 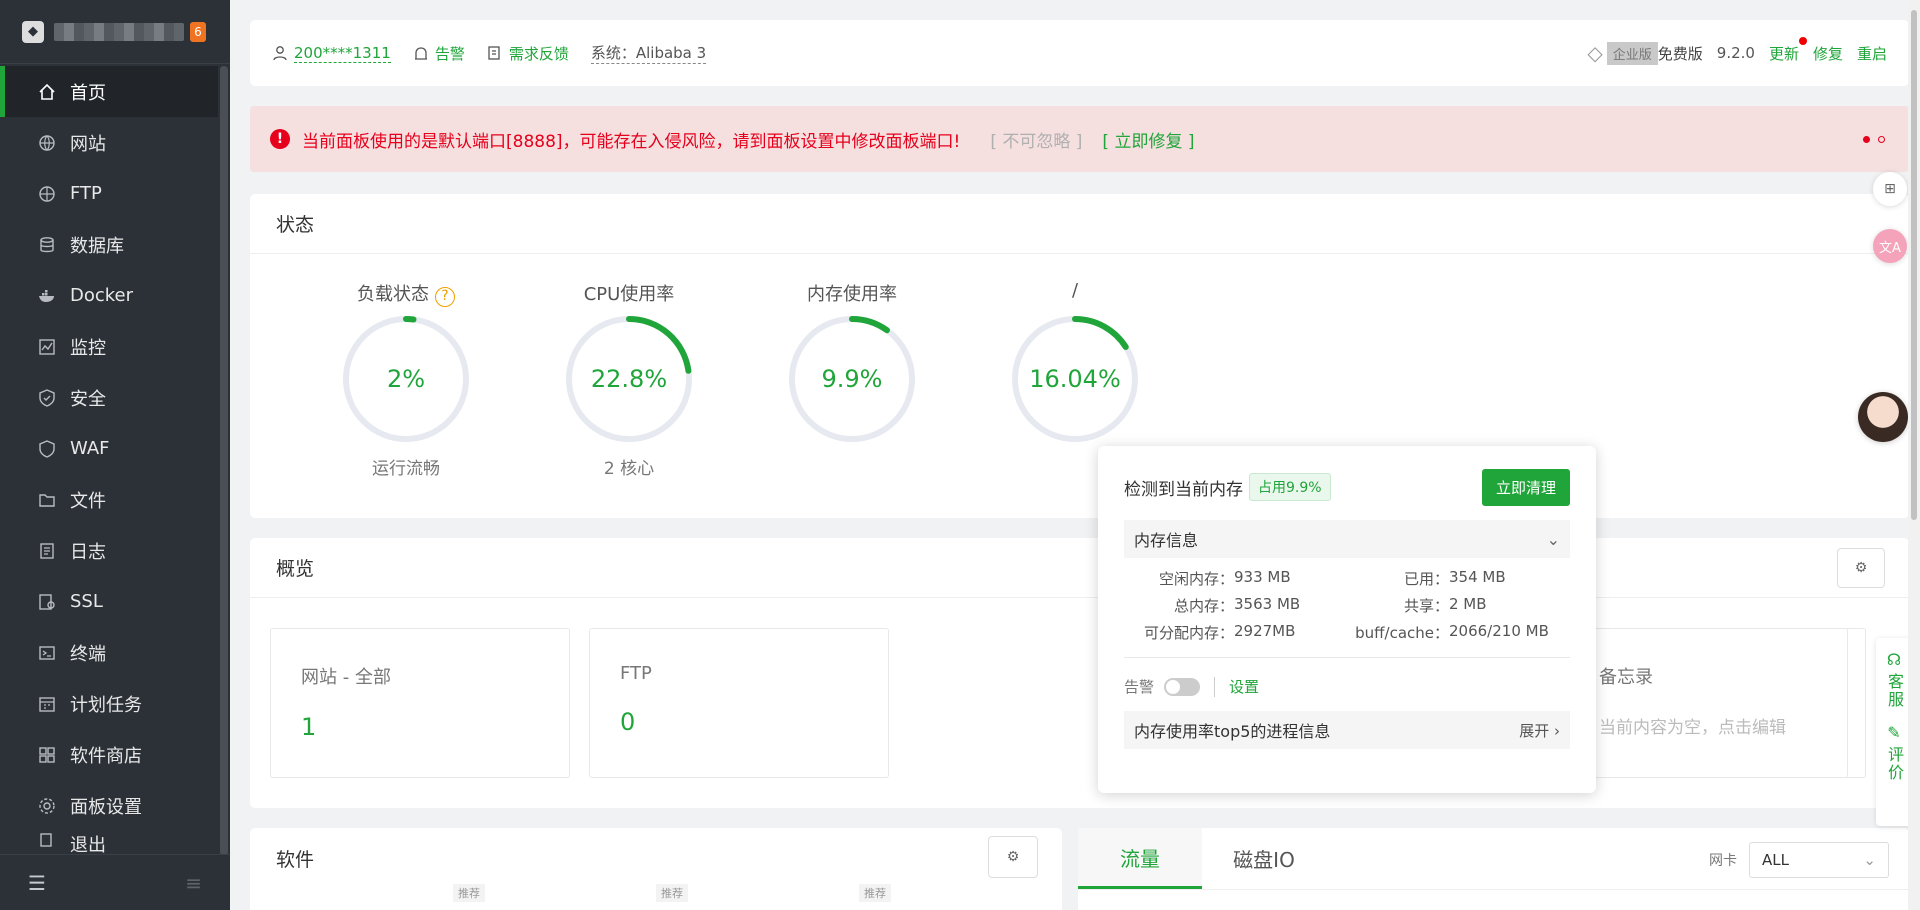 What do you see at coordinates (1735, 53) in the screenshot?
I see `version-label: 9.2.0` at bounding box center [1735, 53].